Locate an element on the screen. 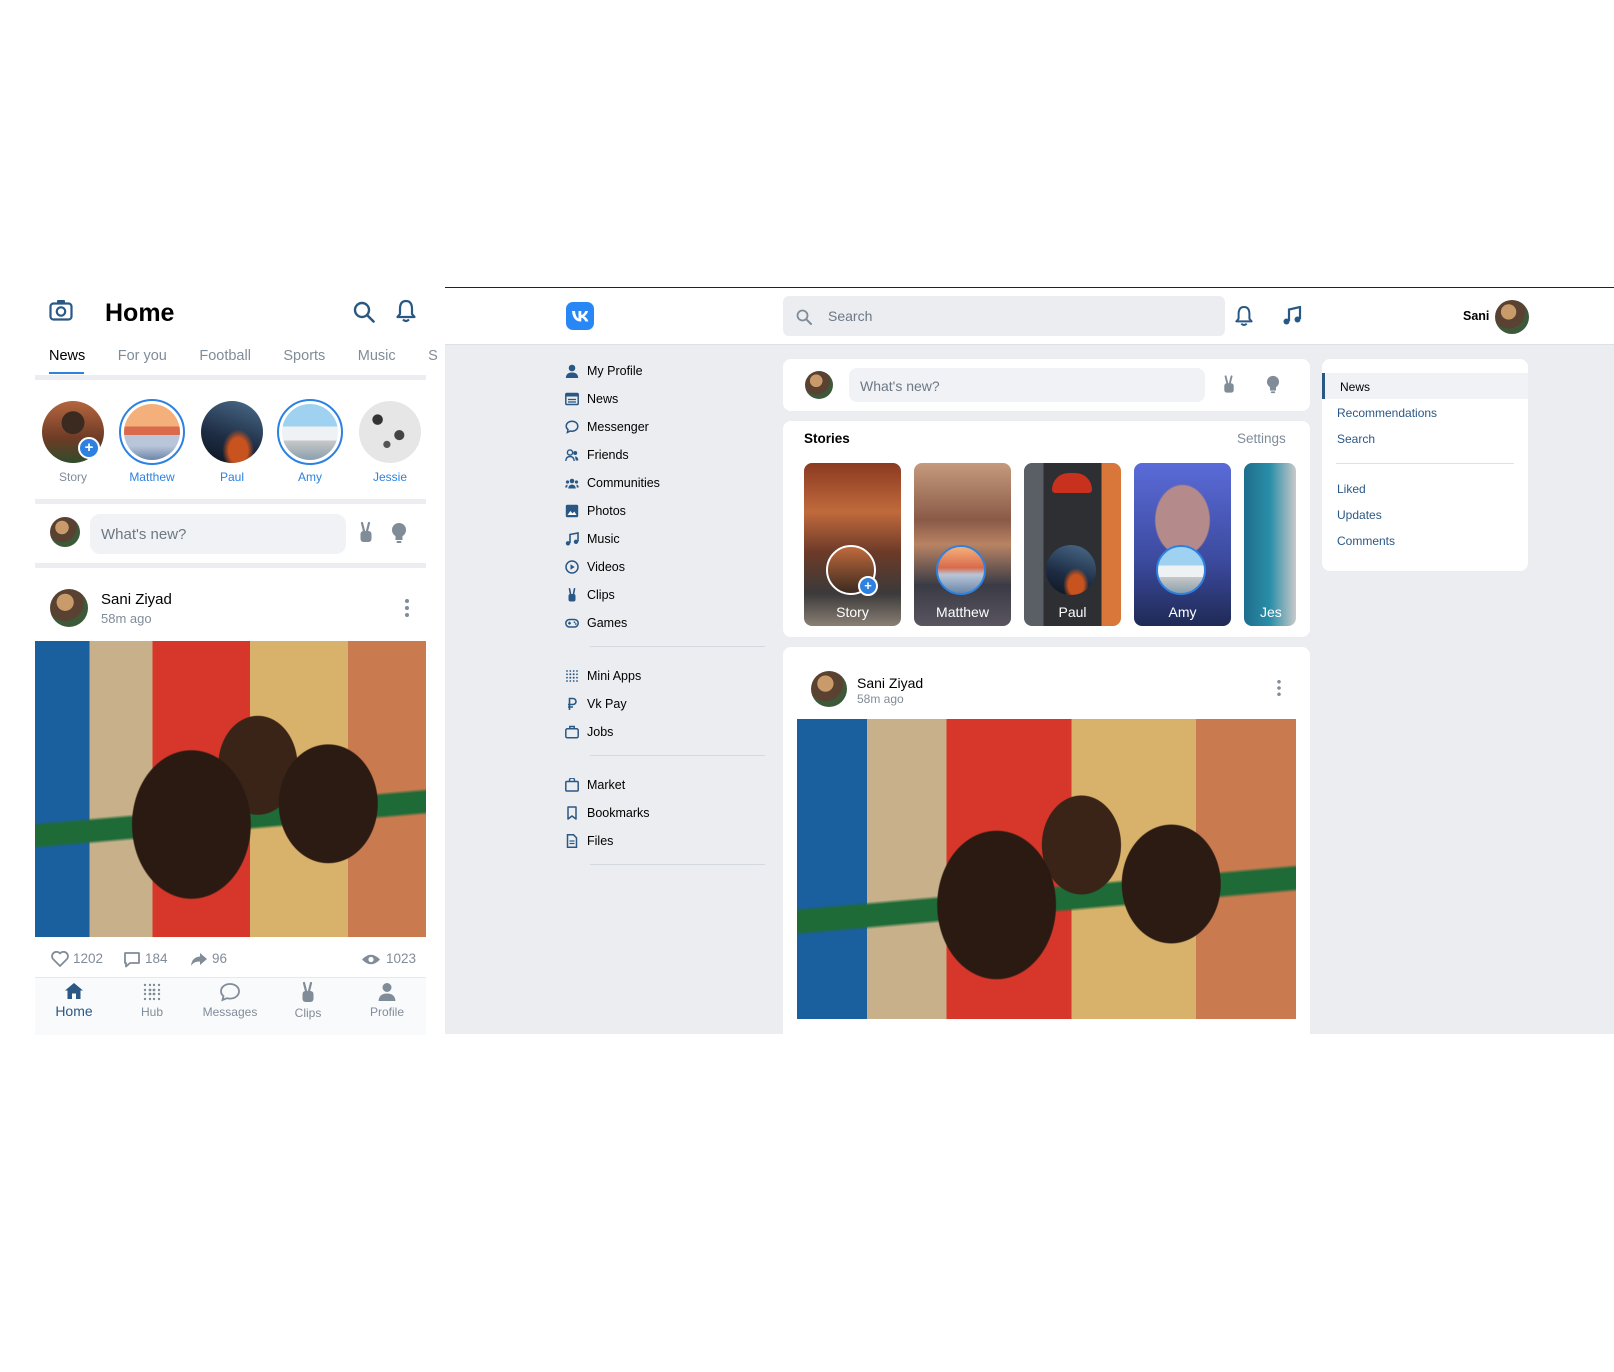 The width and height of the screenshot is (1614, 1372). nav-clips: Clips is located at coordinates (308, 1001).